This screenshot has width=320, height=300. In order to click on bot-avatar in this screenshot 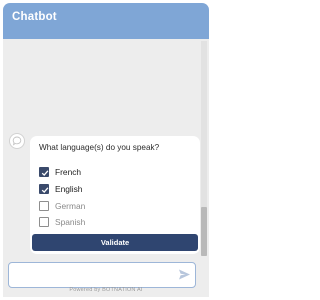, I will do `click(17, 141)`.